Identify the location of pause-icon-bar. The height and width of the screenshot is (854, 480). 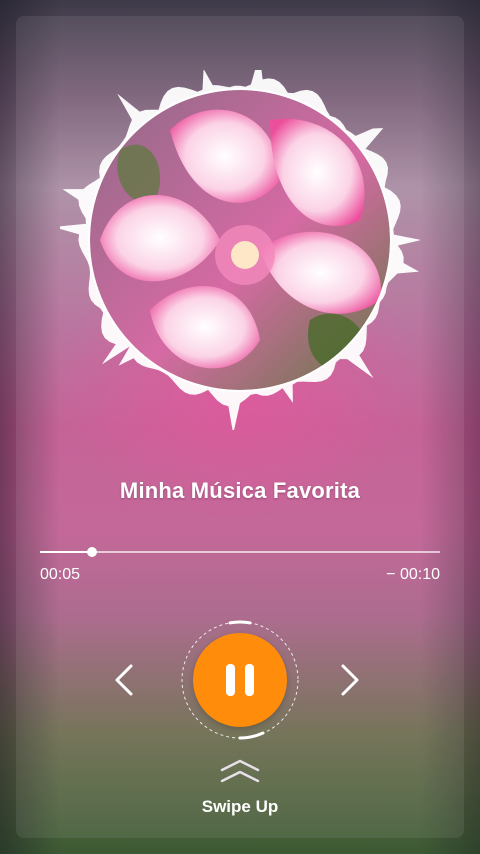
(249, 680).